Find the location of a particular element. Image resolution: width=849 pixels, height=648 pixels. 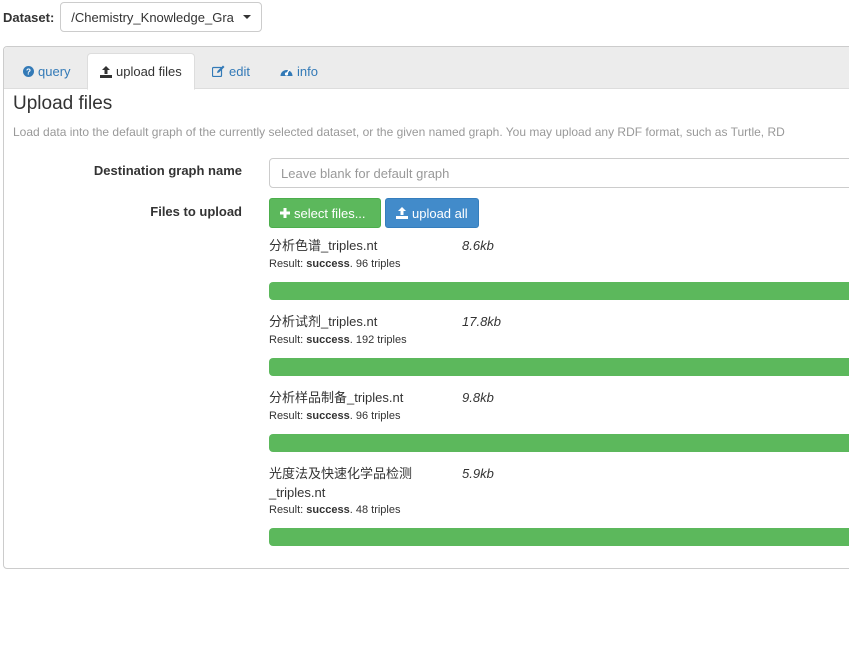

plus-icon is located at coordinates (285, 213).